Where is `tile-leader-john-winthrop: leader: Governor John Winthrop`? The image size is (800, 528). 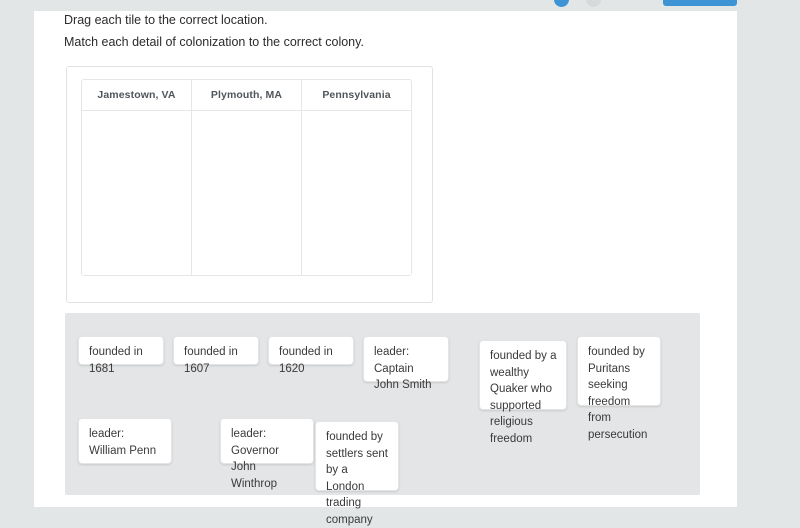
tile-leader-john-winthrop: leader: Governor John Winthrop is located at coordinates (267, 454).